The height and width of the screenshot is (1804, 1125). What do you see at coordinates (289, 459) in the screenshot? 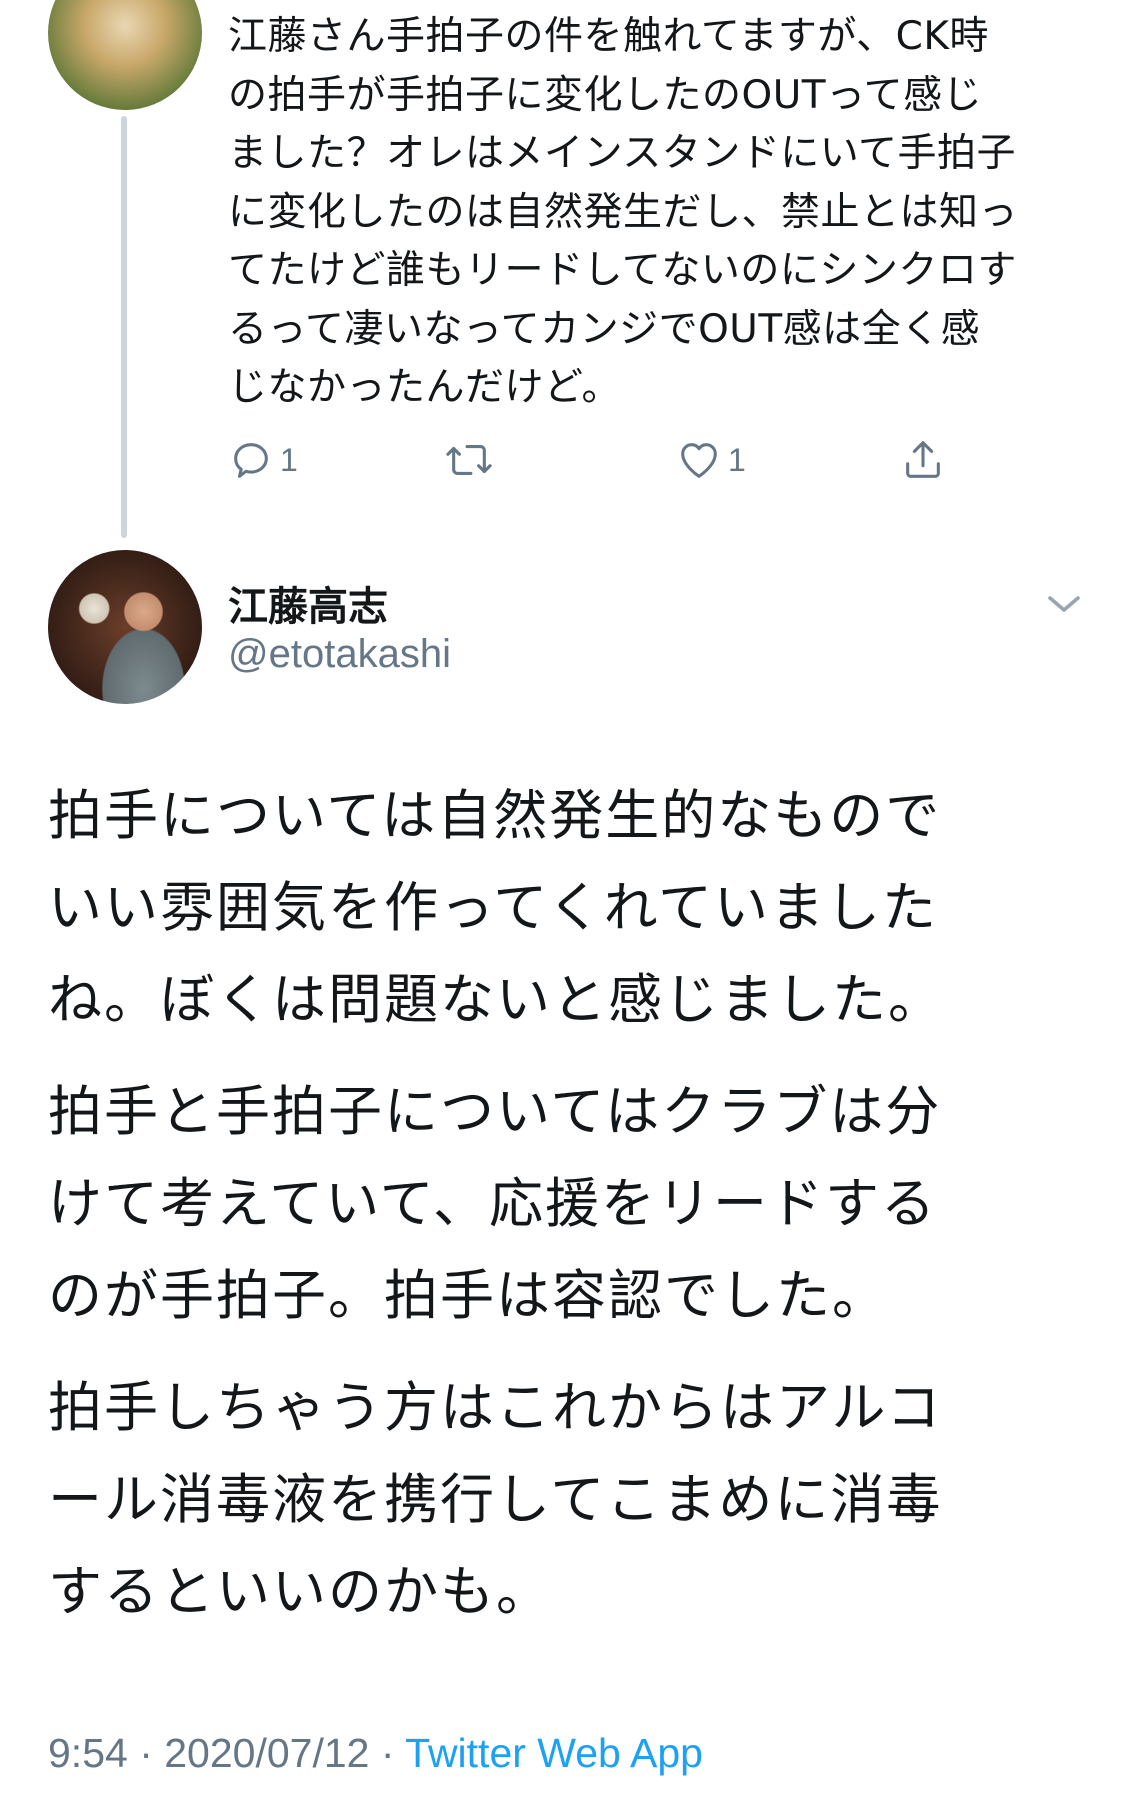
I see `reply-count: 1` at bounding box center [289, 459].